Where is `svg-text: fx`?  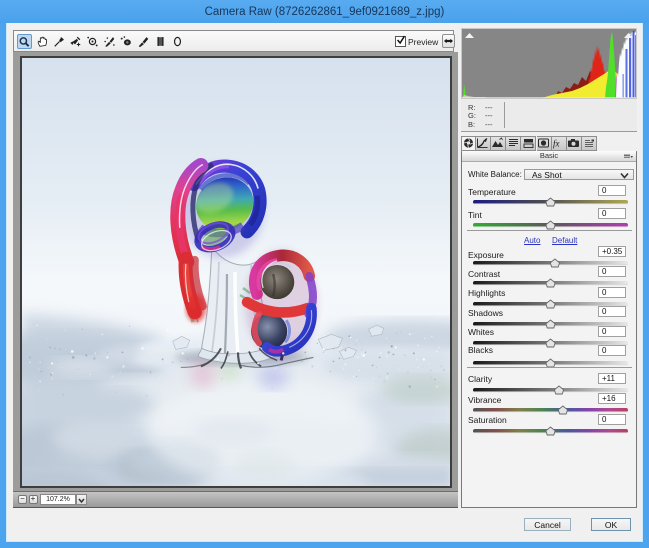 svg-text: fx is located at coordinates (556, 144).